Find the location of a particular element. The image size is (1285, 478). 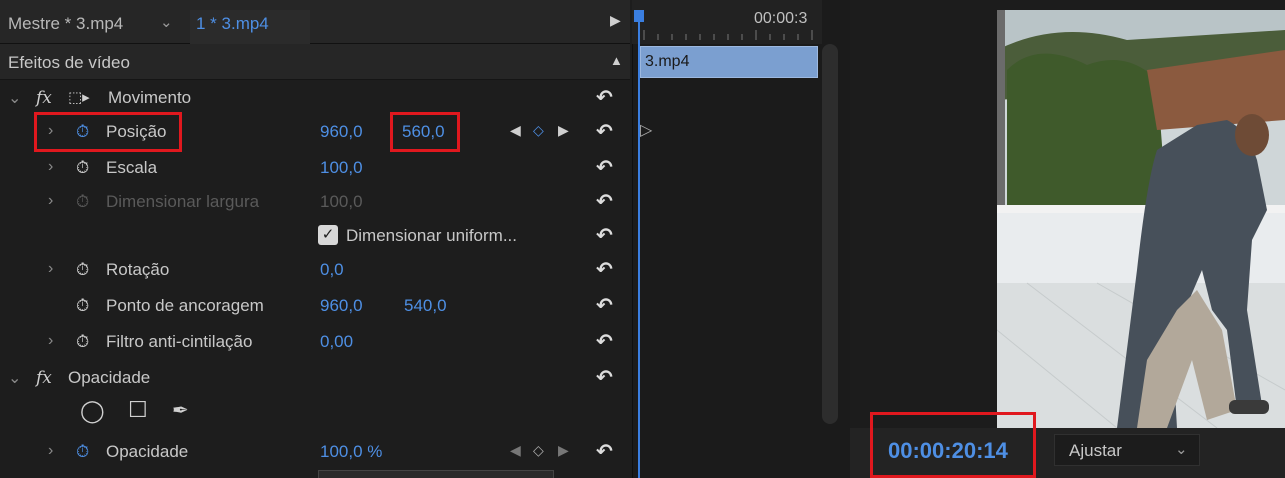

keyframe-marker-icon: ▷ is located at coordinates (646, 130).